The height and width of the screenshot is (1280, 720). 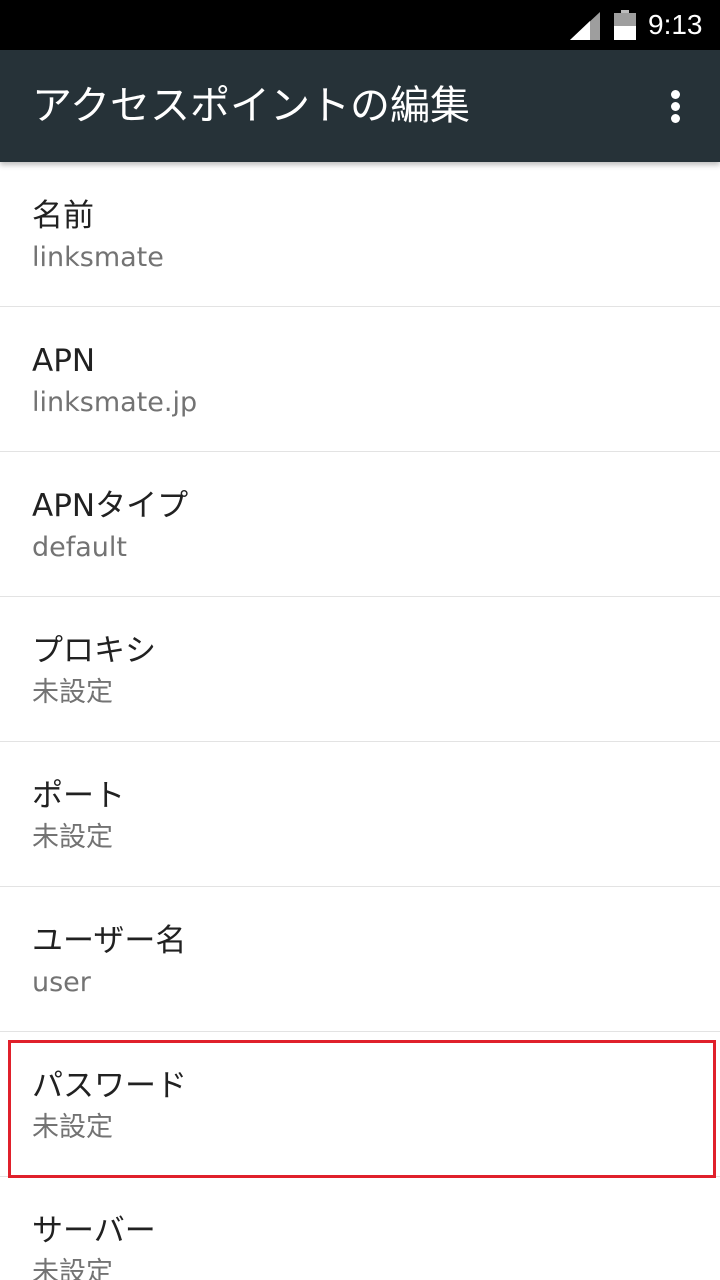 What do you see at coordinates (109, 1086) in the screenshot?
I see `pref-title: パスワード` at bounding box center [109, 1086].